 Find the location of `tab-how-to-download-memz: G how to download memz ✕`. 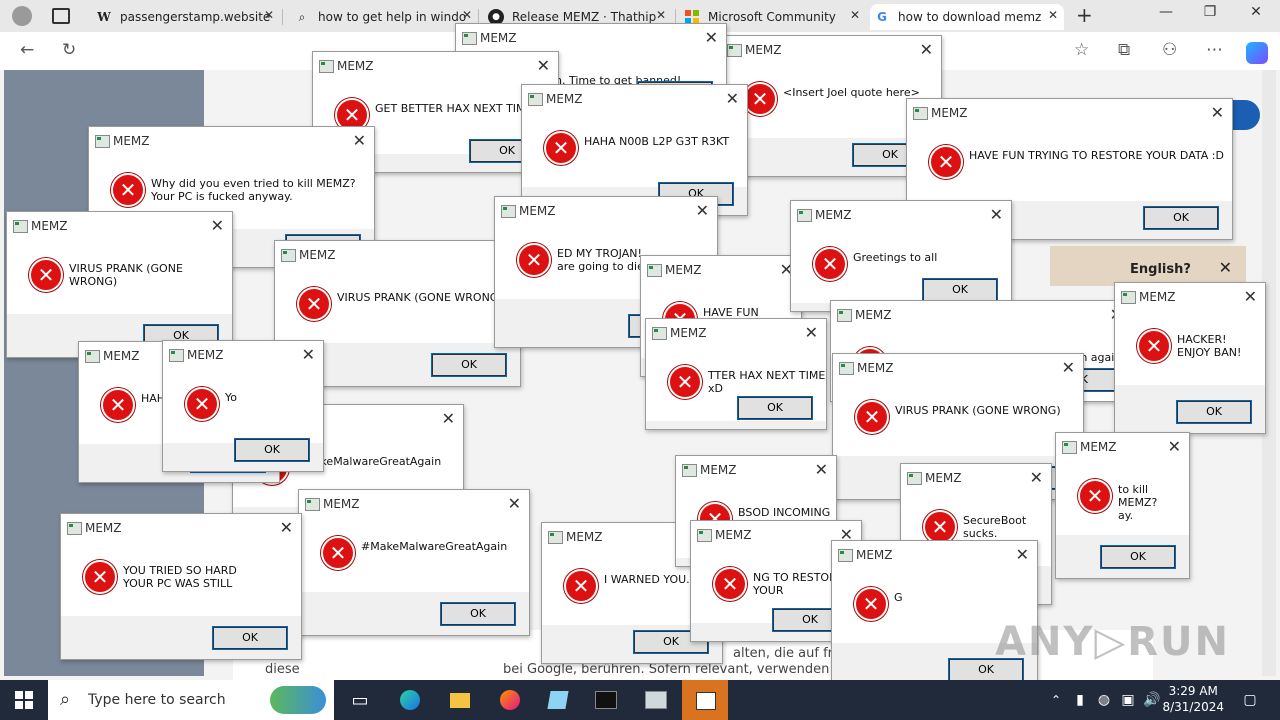

tab-how-to-download-memz: G how to download memz ✕ is located at coordinates (967, 17).